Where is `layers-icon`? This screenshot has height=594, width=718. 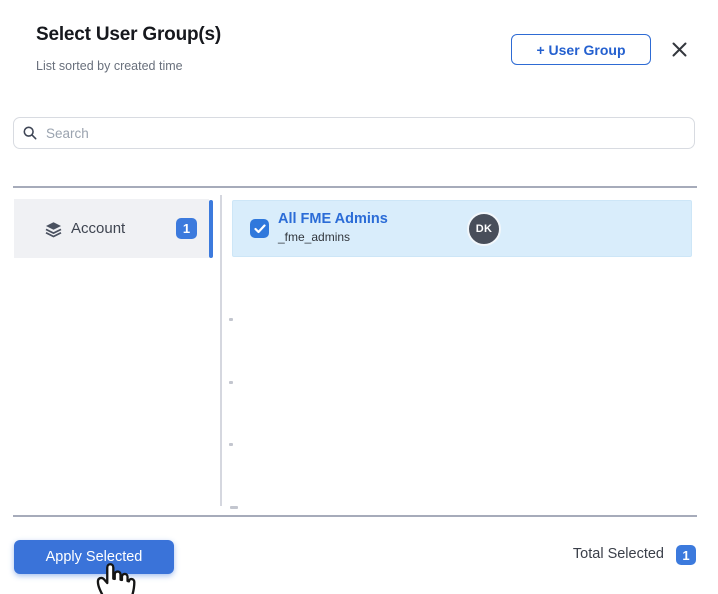
layers-icon is located at coordinates (53, 229).